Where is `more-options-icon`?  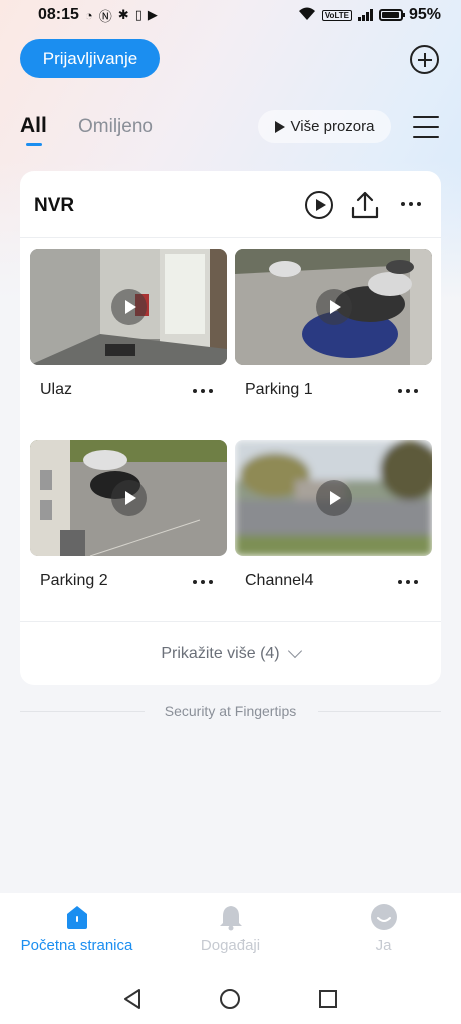
more-options-icon is located at coordinates (411, 204).